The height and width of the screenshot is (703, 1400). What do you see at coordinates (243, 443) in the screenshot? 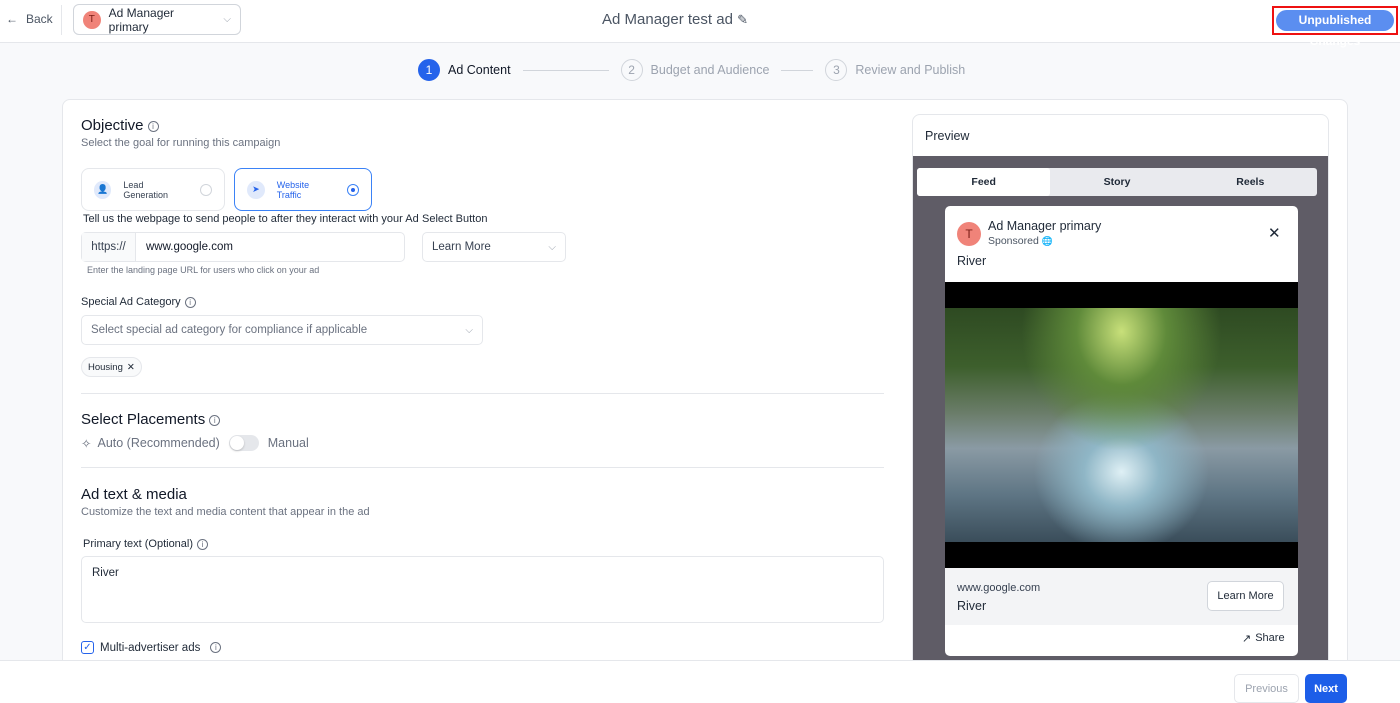
I see `placements-toggle` at bounding box center [243, 443].